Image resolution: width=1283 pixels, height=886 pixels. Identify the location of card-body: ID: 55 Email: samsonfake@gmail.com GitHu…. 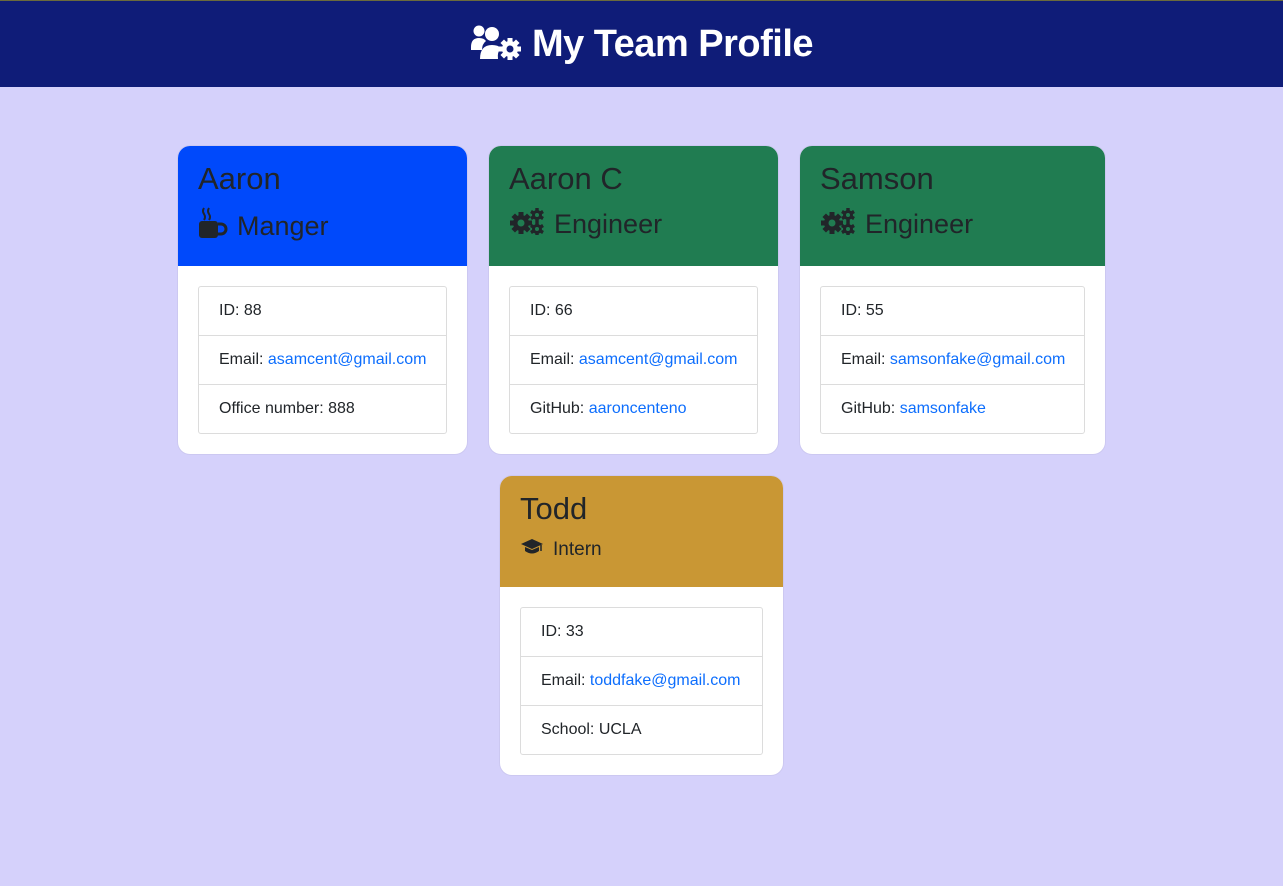
(952, 360).